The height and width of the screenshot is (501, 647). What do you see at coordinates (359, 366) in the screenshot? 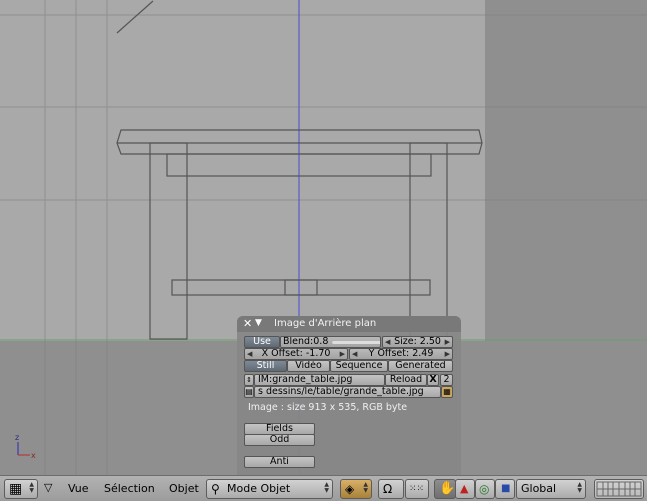
I see `tab-sequence: Sequence` at bounding box center [359, 366].